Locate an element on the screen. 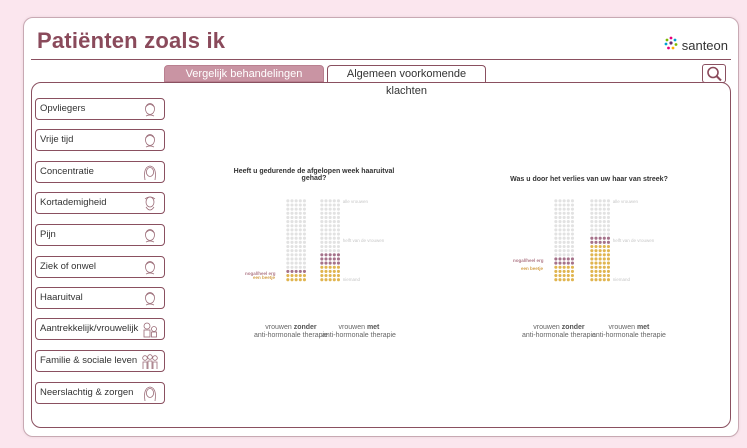  sidebar-item-neerslachtig-zorgen: Neerslachtig & zorgen is located at coordinates (100, 393).